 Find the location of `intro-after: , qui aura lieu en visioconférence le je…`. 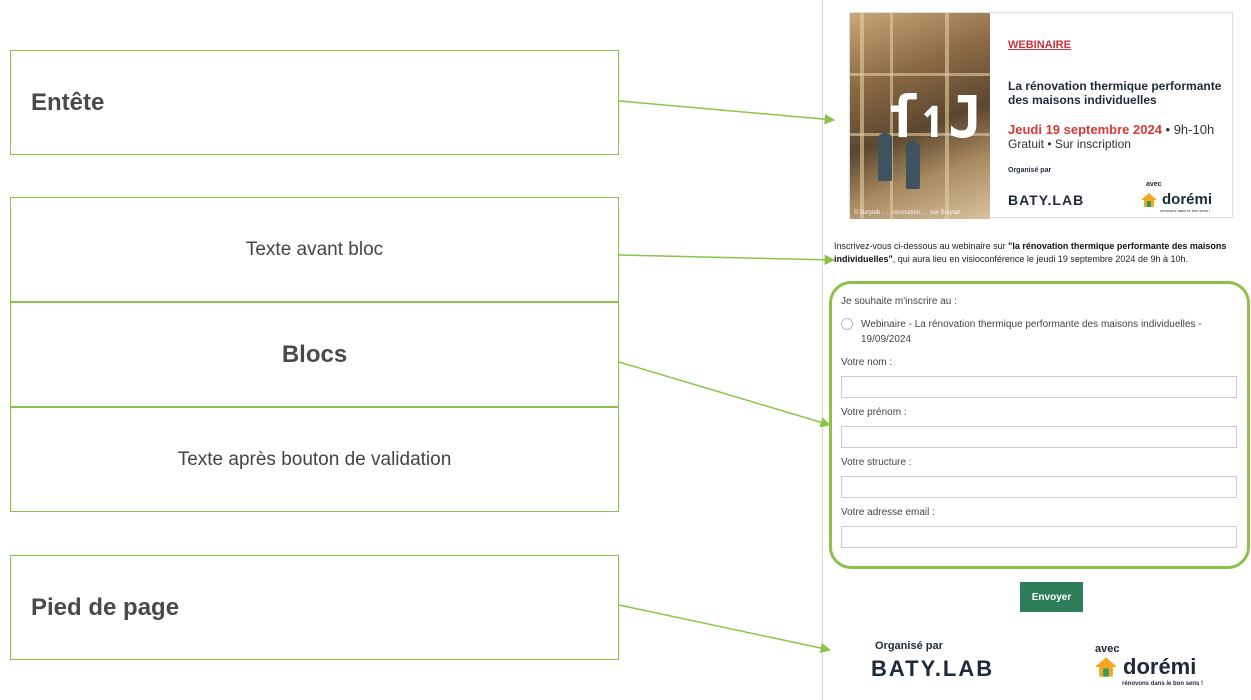

intro-after: , qui aura lieu en visioconférence le je… is located at coordinates (1040, 258).